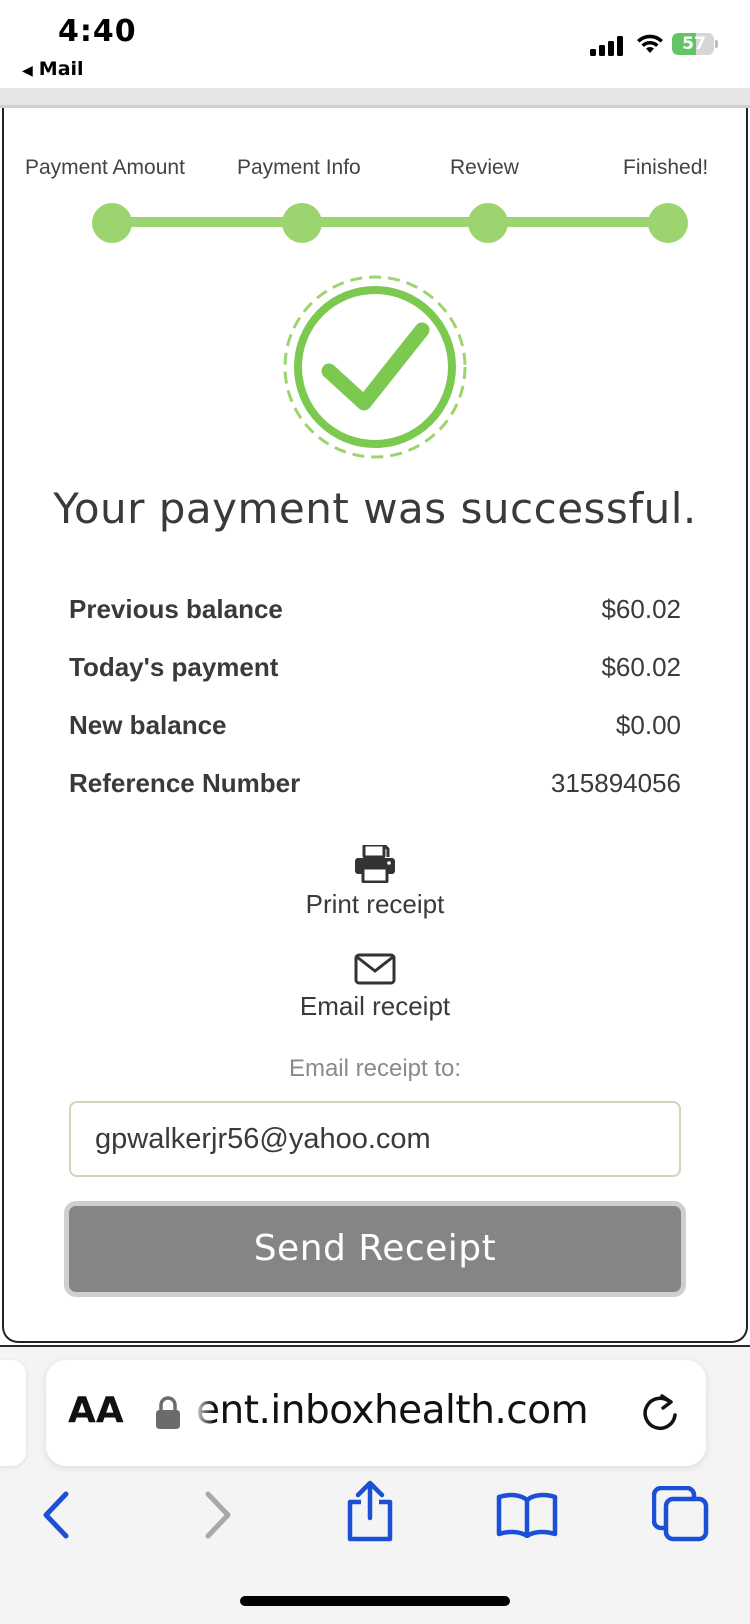 This screenshot has height=1624, width=750. I want to click on step-label-payment-amount: Payment Amount, so click(105, 167).